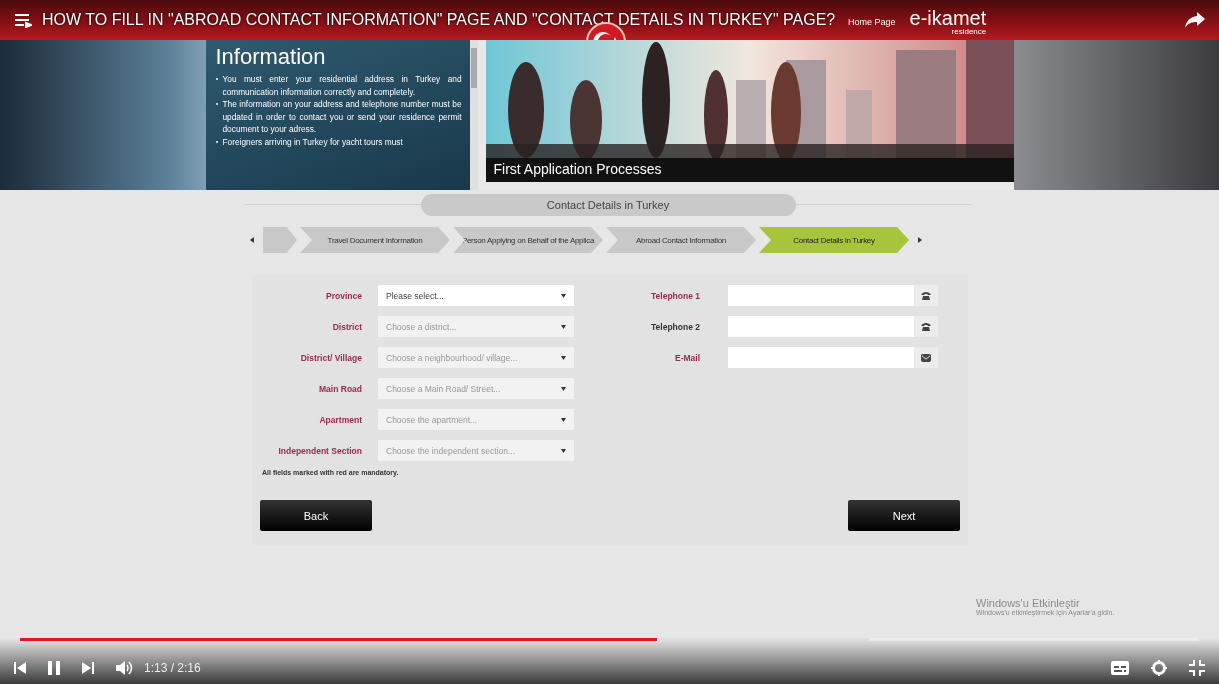 The image size is (1219, 684). I want to click on information-bullet: The information on your address and telephone number must be updated in order to contact you or send your residence permit document to your adress., so click(342, 117).